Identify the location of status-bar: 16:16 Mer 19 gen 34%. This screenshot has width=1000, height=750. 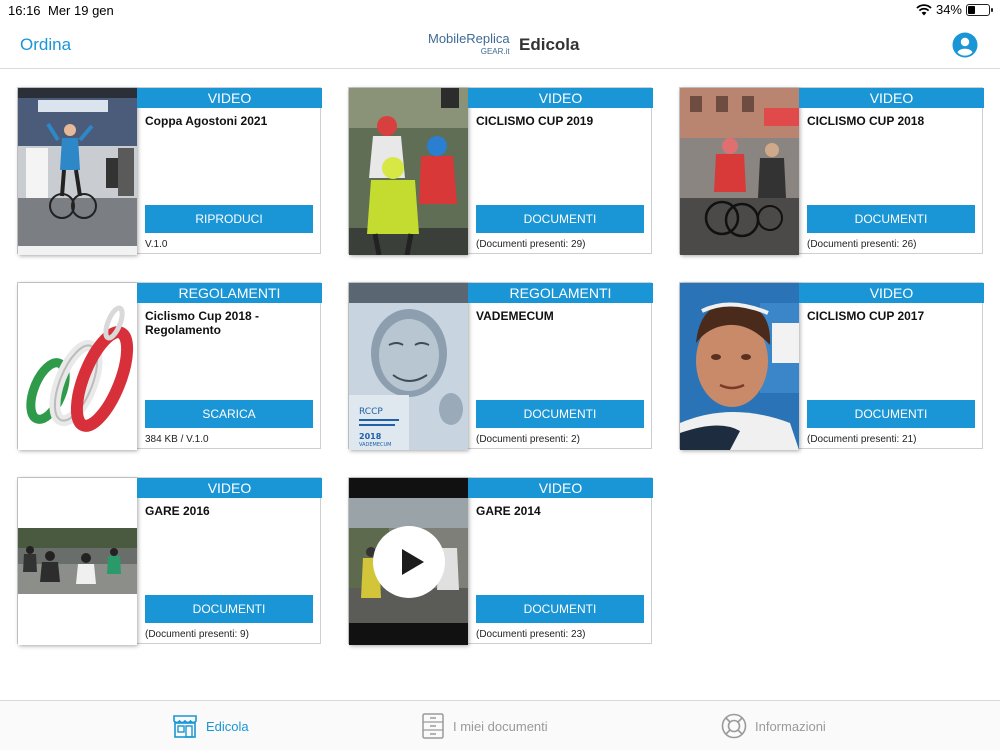
(500, 11).